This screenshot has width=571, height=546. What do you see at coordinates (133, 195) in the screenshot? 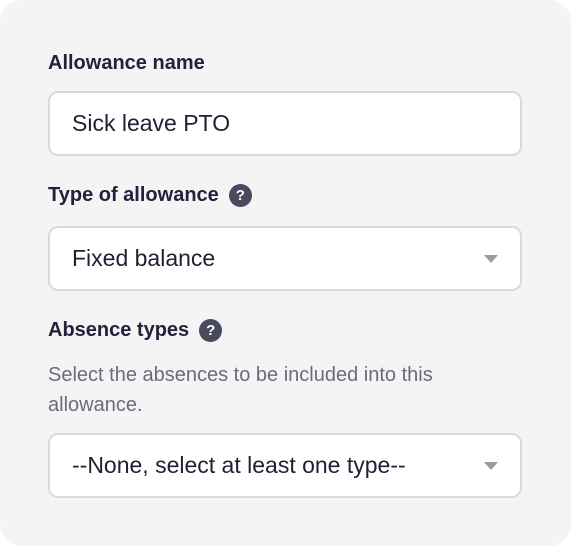
I see `type-of-allowance-label-text: Type of allowance` at bounding box center [133, 195].